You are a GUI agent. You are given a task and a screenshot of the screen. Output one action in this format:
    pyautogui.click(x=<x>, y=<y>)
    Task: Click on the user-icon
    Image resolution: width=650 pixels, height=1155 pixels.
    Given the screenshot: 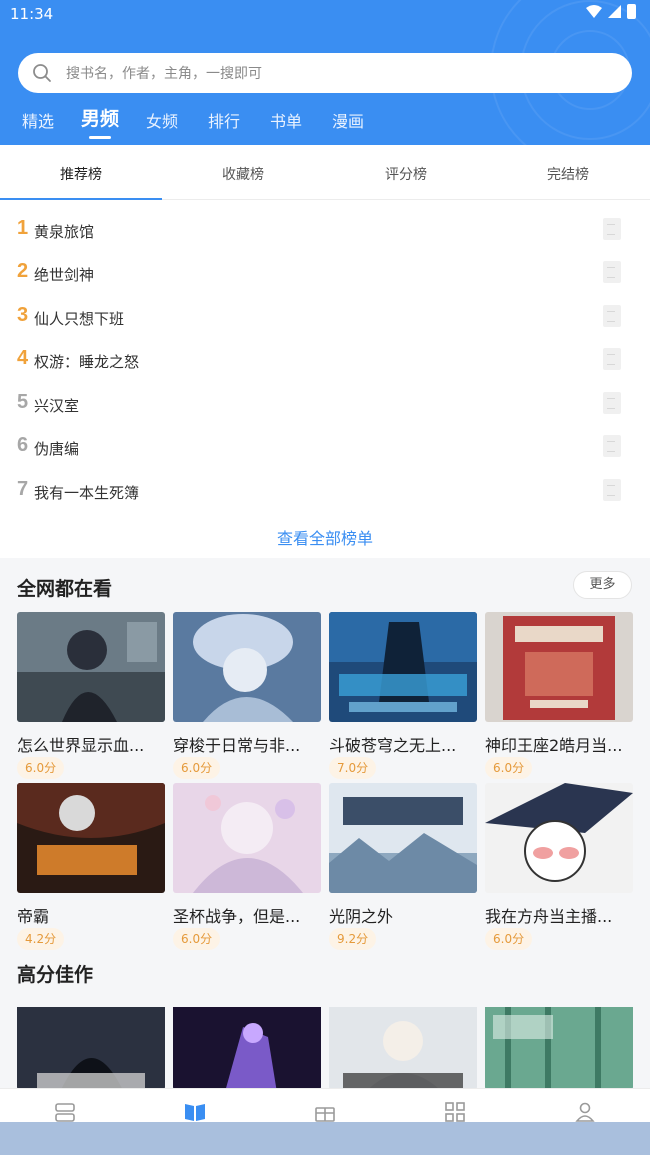 What is the action you would take?
    pyautogui.click(x=585, y=1112)
    